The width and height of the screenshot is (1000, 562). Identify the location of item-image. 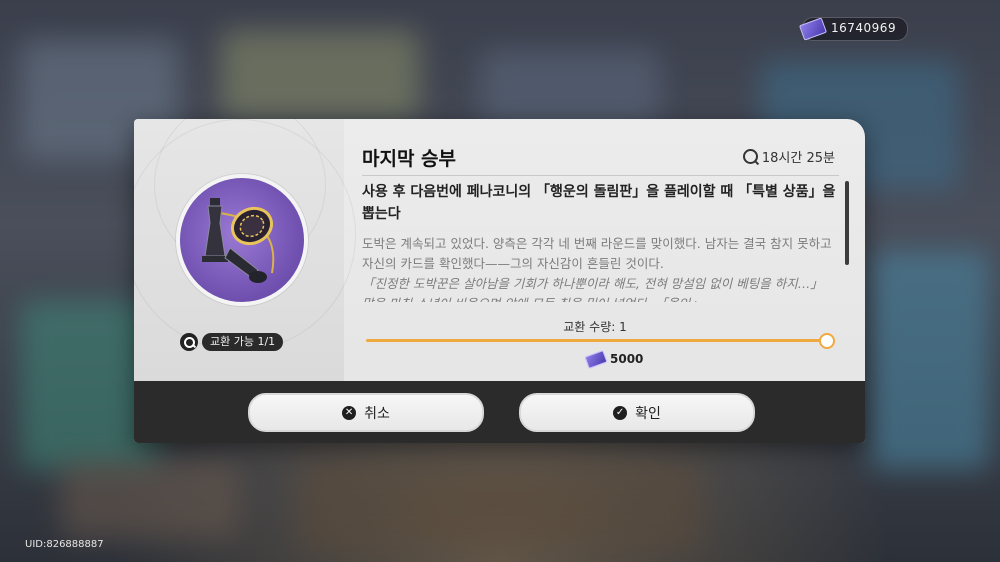
(242, 240).